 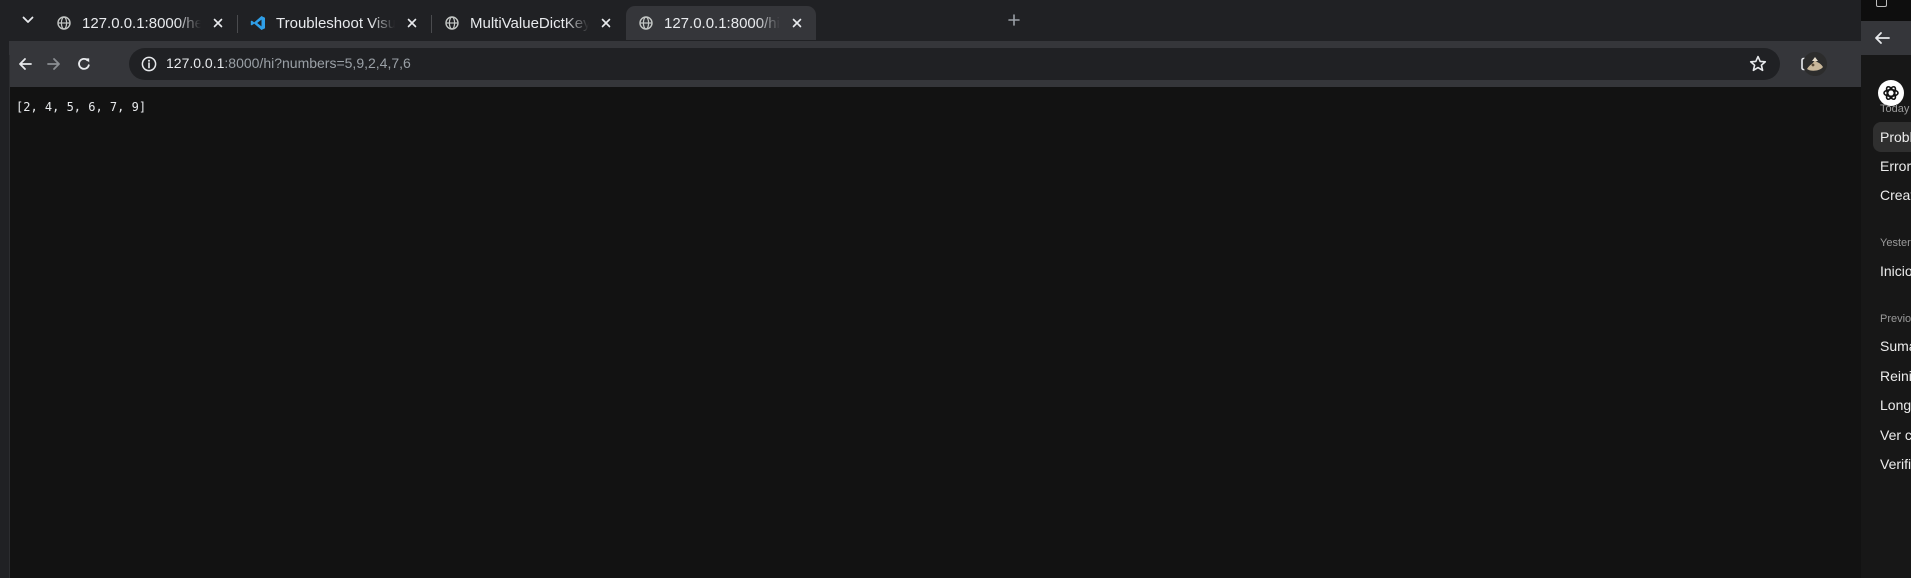 What do you see at coordinates (317, 63) in the screenshot?
I see `url-path: :8000/hi?numbers=5,9,2,4,7,6` at bounding box center [317, 63].